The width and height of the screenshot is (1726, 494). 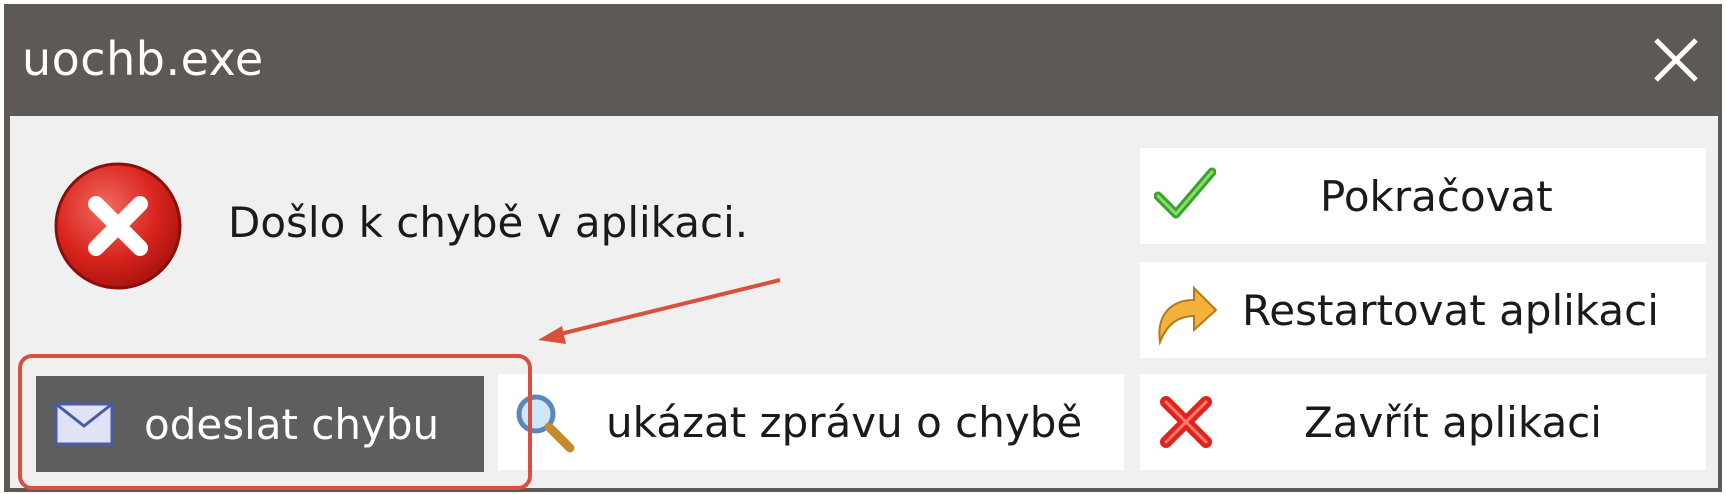 What do you see at coordinates (143, 59) in the screenshot?
I see `window-title: uochb.exe` at bounding box center [143, 59].